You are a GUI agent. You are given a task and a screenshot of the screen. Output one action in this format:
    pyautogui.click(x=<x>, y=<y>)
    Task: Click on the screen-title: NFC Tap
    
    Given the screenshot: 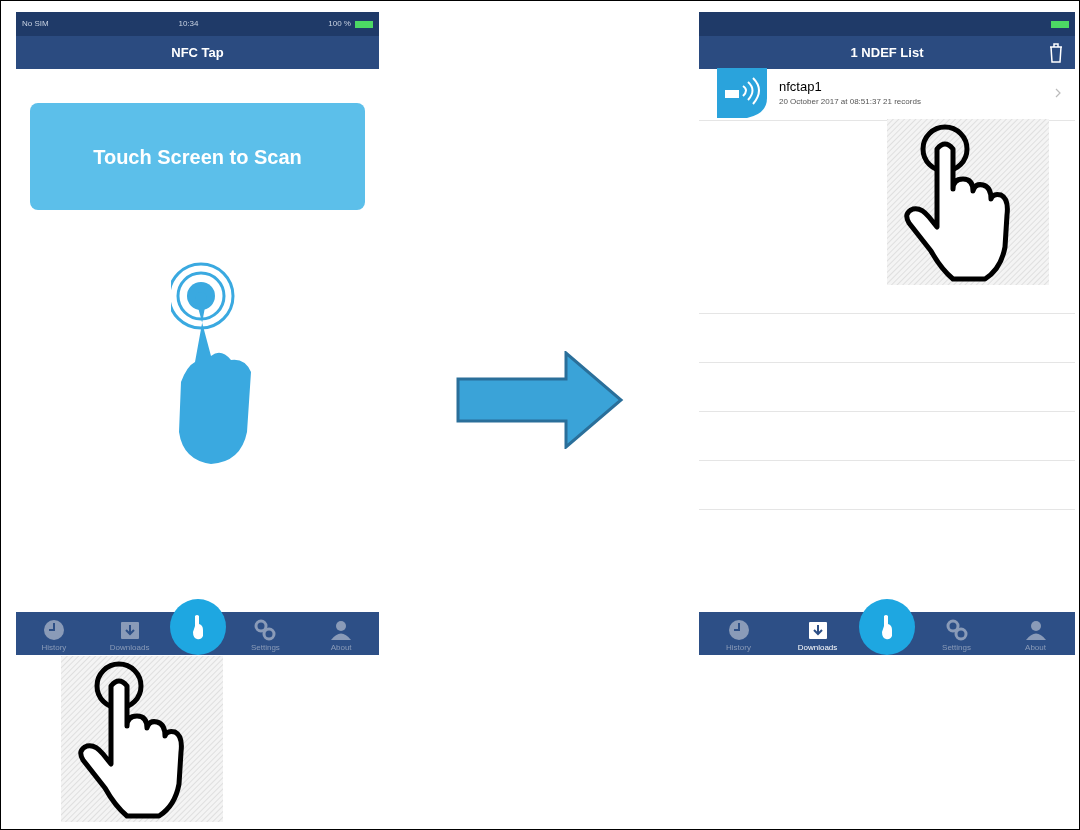 What is the action you would take?
    pyautogui.click(x=197, y=52)
    